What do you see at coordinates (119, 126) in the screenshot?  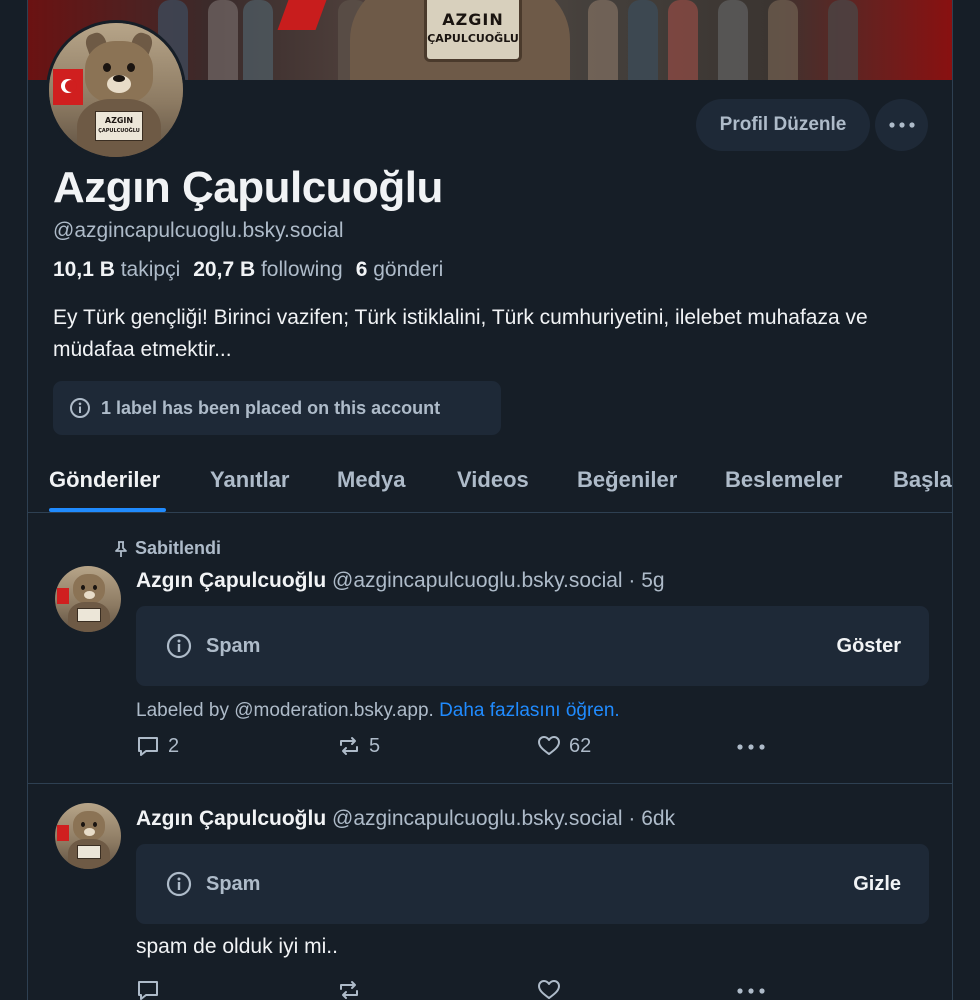 I see `avatar-sign: AZGIN ÇAPULCUOĞLU` at bounding box center [119, 126].